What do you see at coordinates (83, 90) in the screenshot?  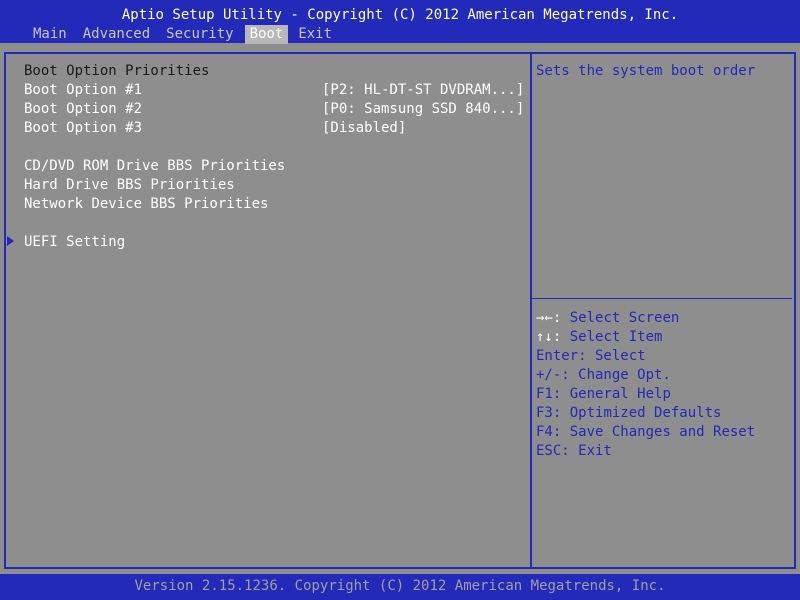 I see `boot-option-1-label: Boot Option #1` at bounding box center [83, 90].